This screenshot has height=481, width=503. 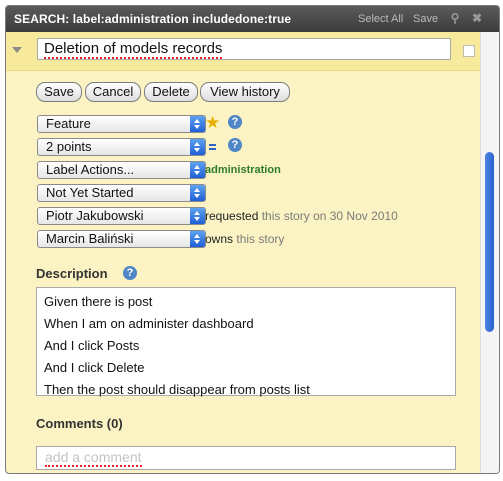 I want to click on requested-meta: requested this story on 30 Nov 2010, so click(x=301, y=216).